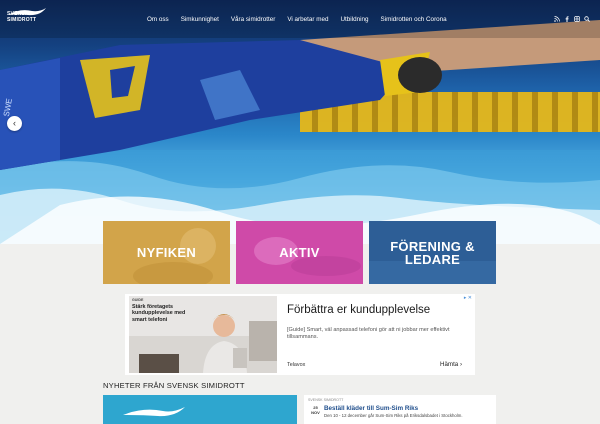 The width and height of the screenshot is (600, 424). What do you see at coordinates (14, 123) in the screenshot?
I see `carousel-prev-button: ‹` at bounding box center [14, 123].